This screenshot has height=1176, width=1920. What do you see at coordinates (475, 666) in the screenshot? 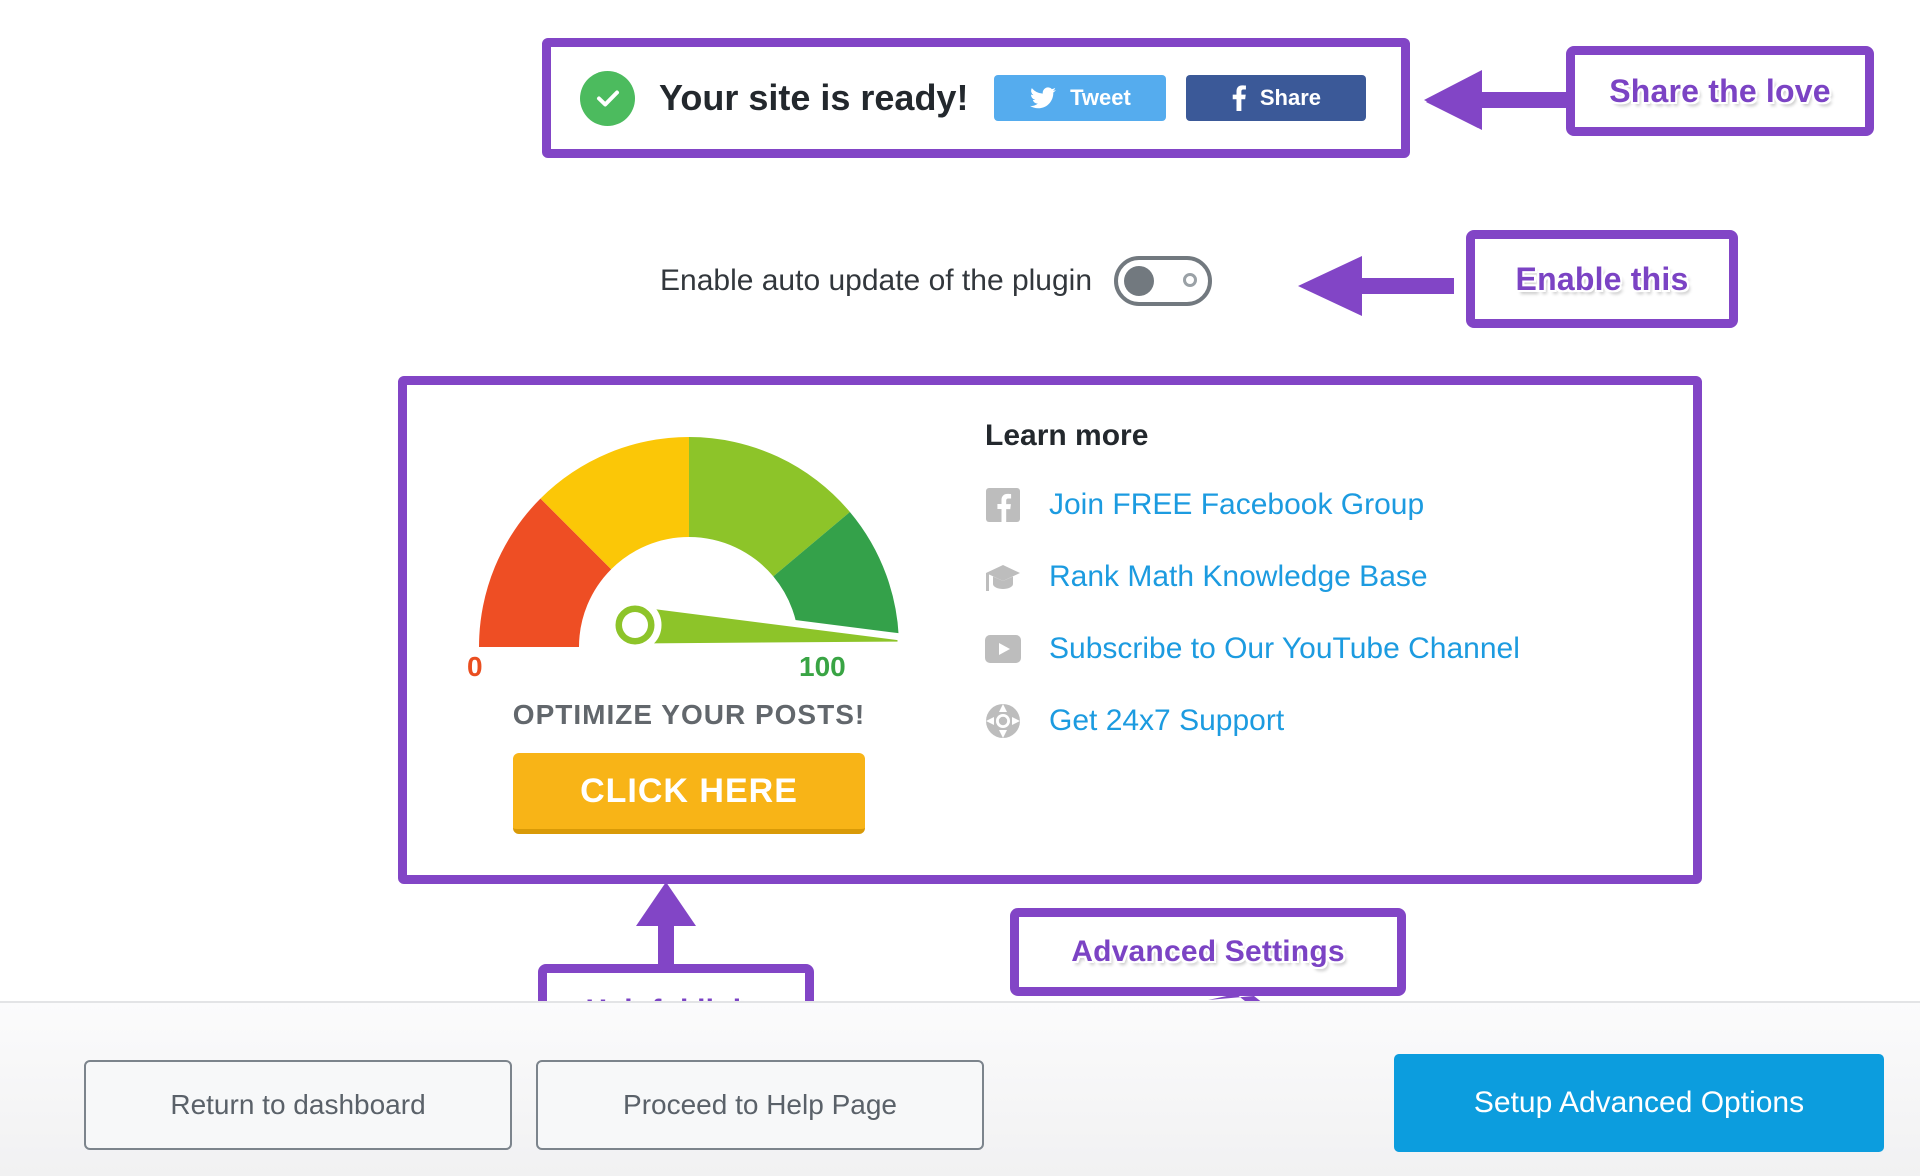
I see `gauge-min-label: 0` at bounding box center [475, 666].